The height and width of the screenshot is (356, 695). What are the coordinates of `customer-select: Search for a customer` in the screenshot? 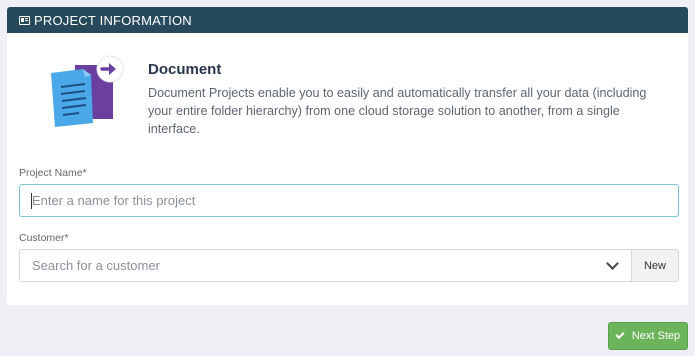 It's located at (325, 265).